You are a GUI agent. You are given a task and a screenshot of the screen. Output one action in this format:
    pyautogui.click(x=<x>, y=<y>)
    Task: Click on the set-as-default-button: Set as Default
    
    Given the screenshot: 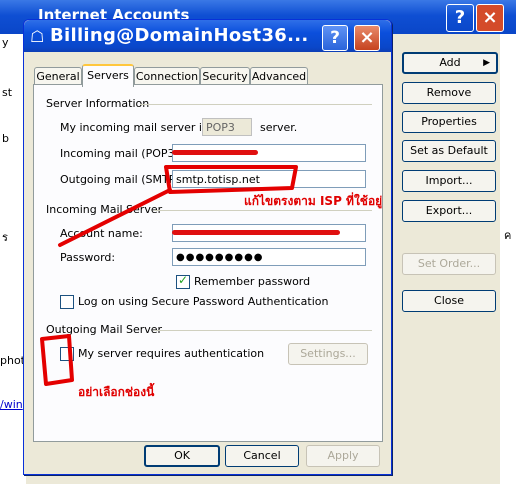 What is the action you would take?
    pyautogui.click(x=449, y=151)
    